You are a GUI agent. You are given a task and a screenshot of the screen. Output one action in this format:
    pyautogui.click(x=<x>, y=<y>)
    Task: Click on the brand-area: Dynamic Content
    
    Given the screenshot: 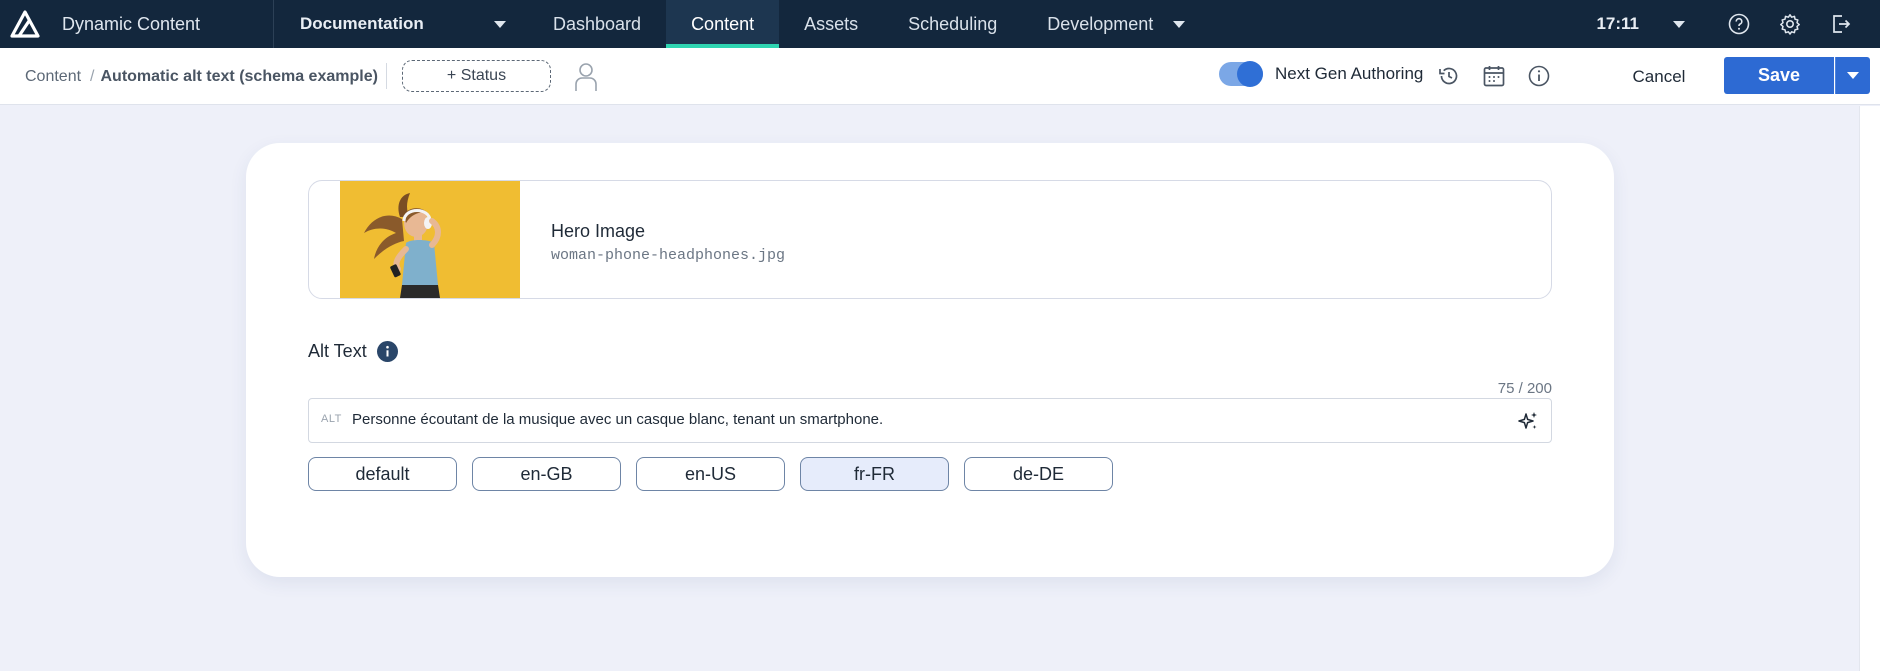 What is the action you would take?
    pyautogui.click(x=137, y=24)
    